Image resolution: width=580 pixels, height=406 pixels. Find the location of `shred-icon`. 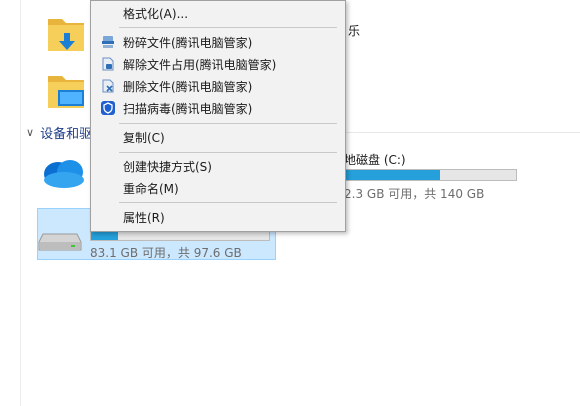

shred-icon is located at coordinates (108, 42).